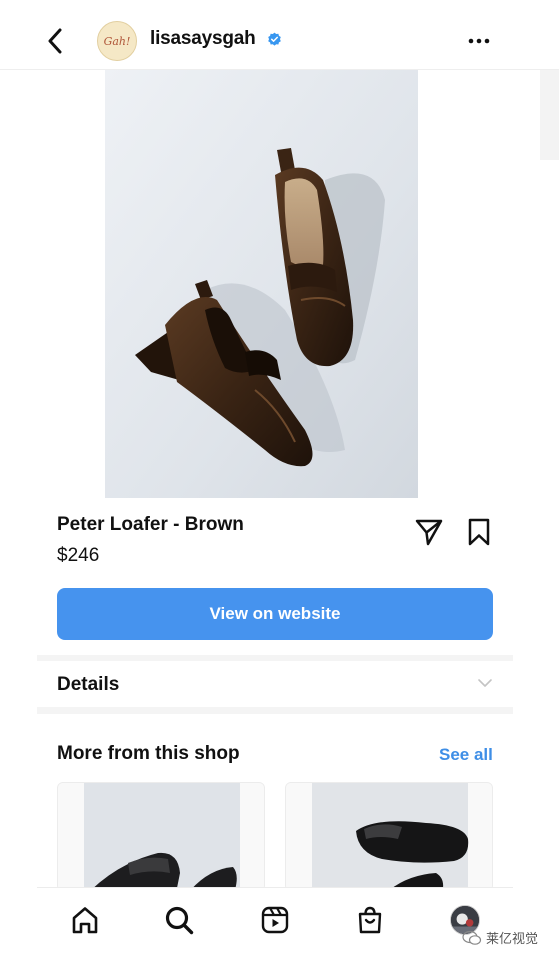 The image size is (559, 963). Describe the element at coordinates (150, 524) in the screenshot. I see `product-title: Peter Loafer - Brown` at that location.